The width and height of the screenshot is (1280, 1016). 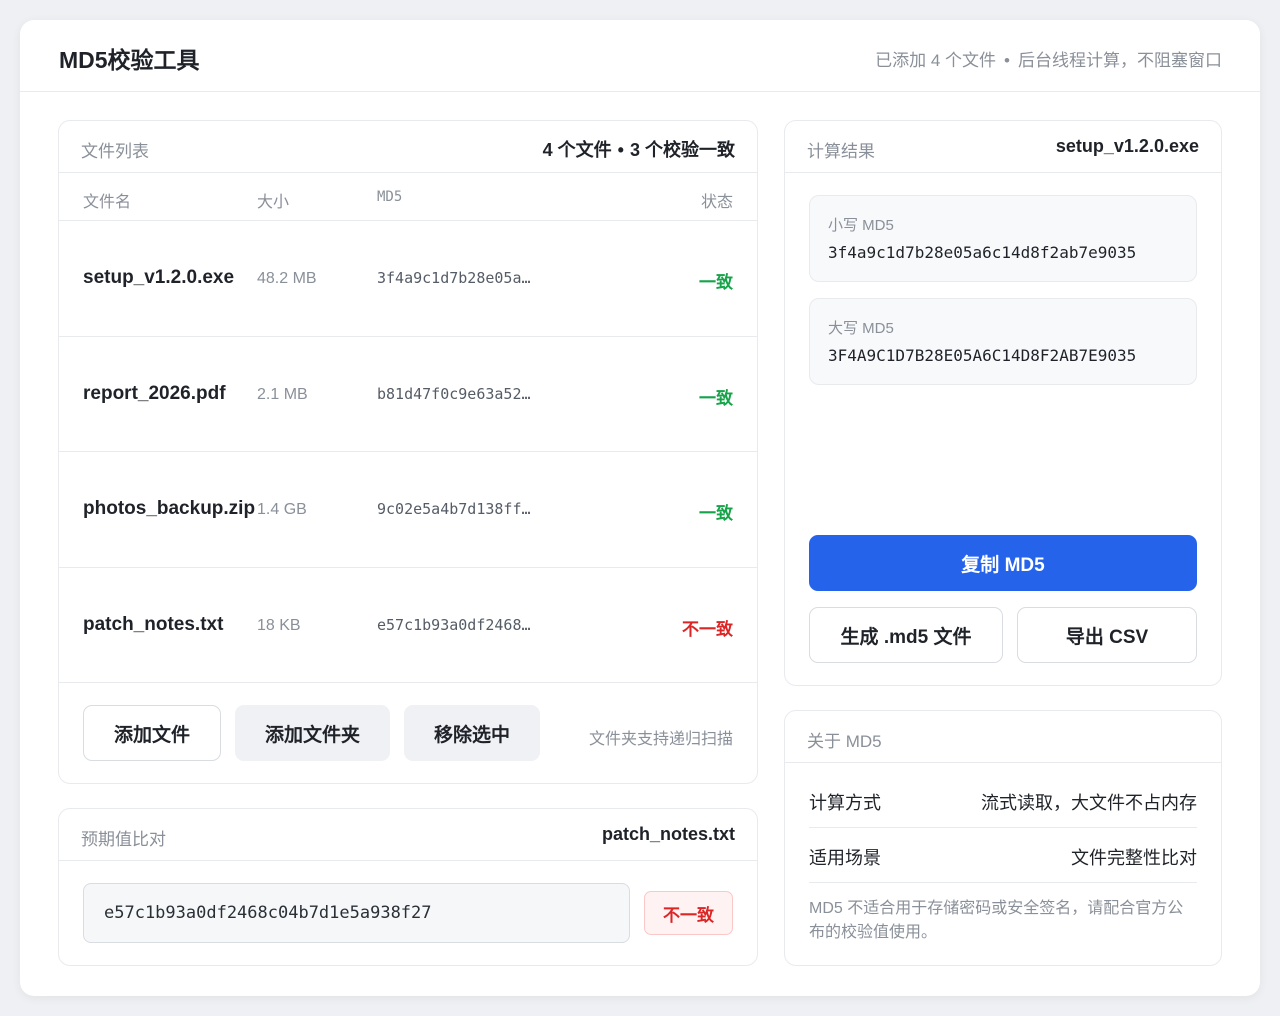 What do you see at coordinates (996, 920) in the screenshot?
I see `security-note: MD5 不适合用于存储密码或安全签名，请配合官方公布的校验值使用。` at bounding box center [996, 920].